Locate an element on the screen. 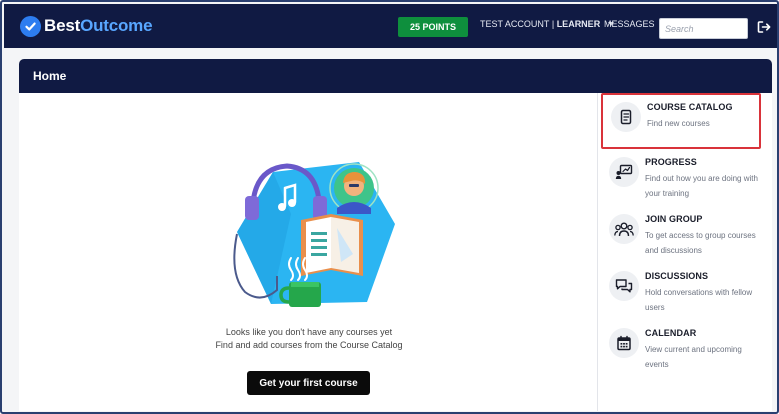 This screenshot has width=779, height=414. get-first-course-button: Get your first course is located at coordinates (308, 383).